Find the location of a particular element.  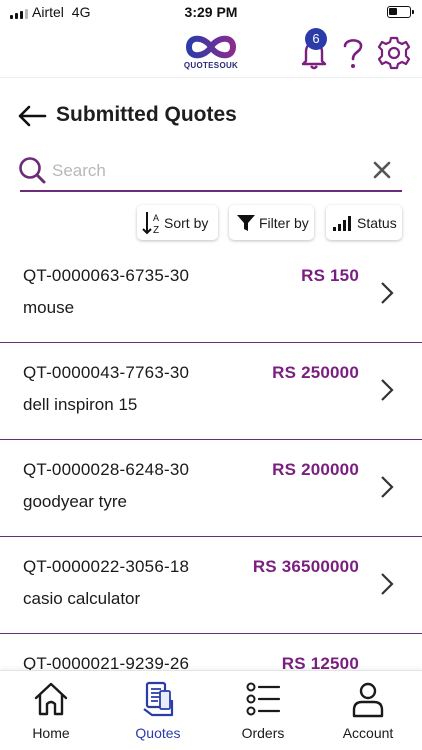

nav-account-label: Account is located at coordinates (368, 733).